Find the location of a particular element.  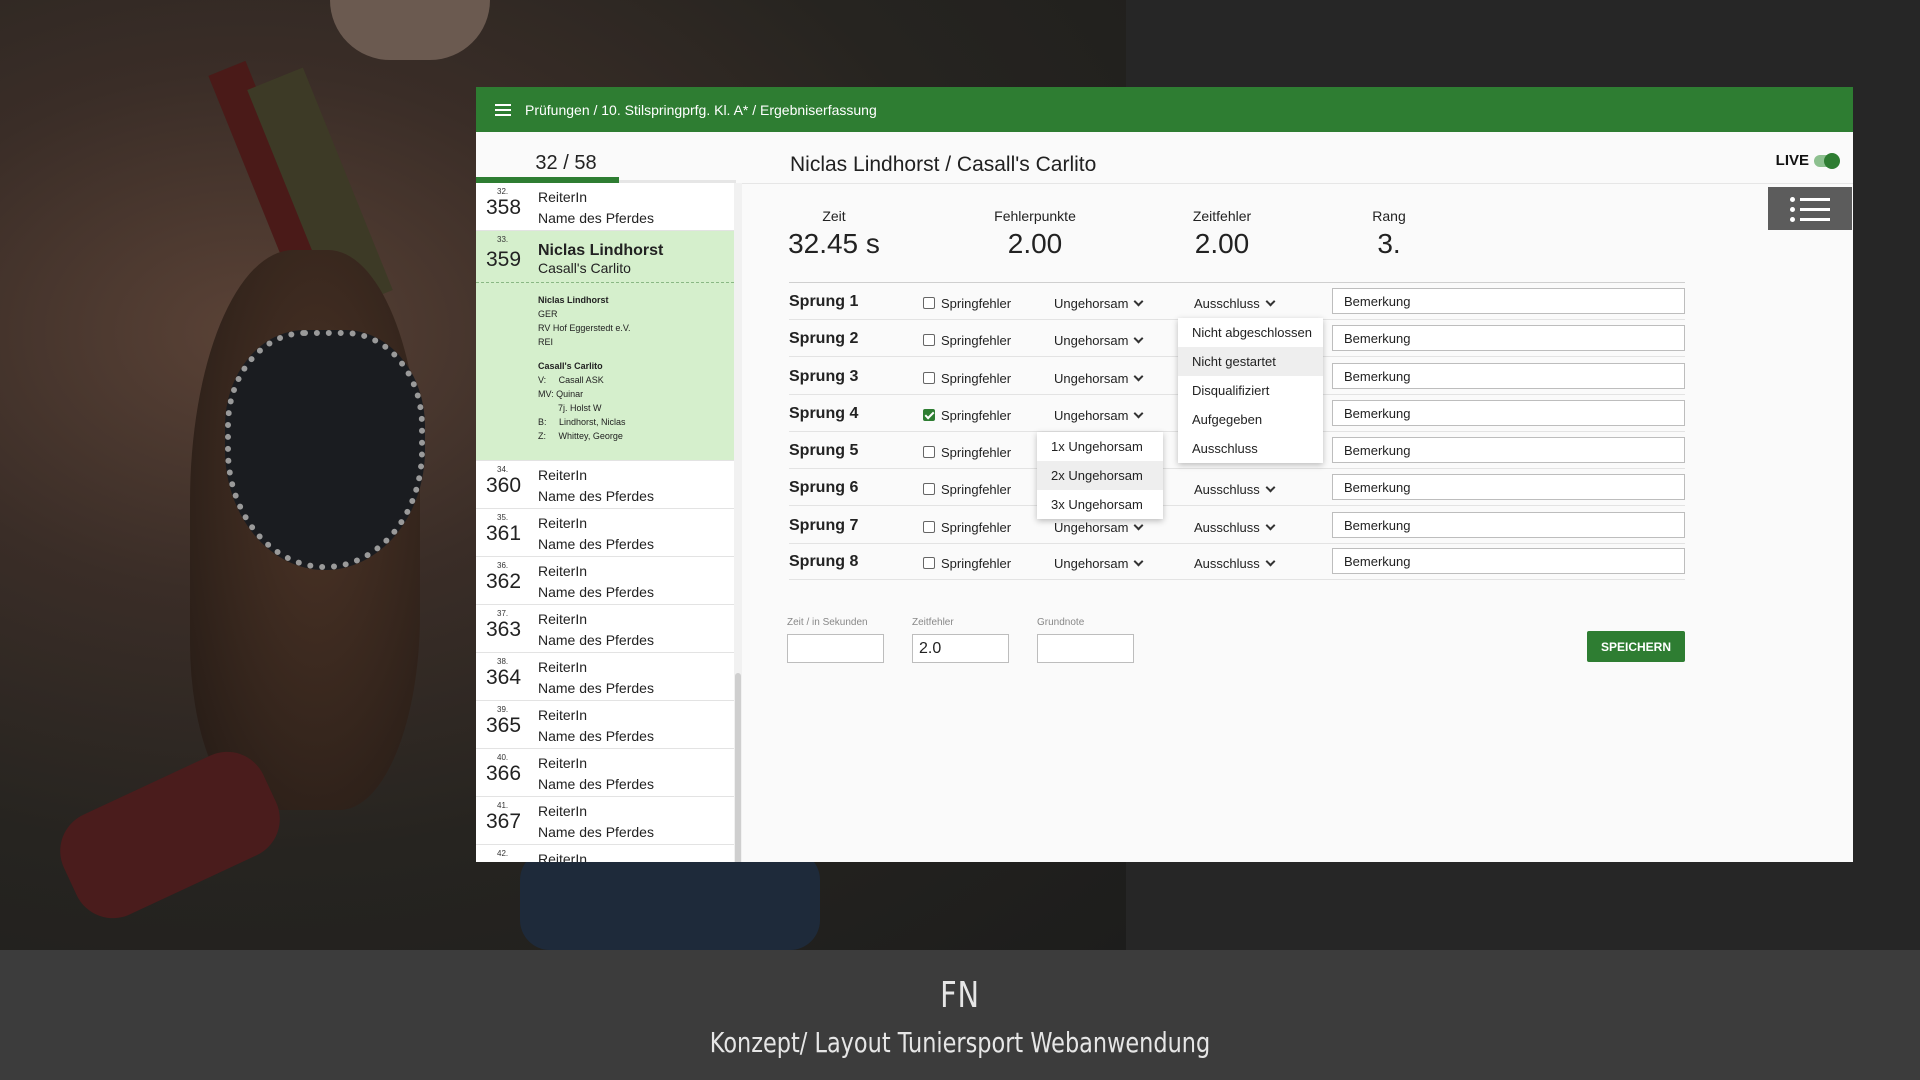

stat-fault-points: Fehlerpunkte 2.00 is located at coordinates (1035, 234).